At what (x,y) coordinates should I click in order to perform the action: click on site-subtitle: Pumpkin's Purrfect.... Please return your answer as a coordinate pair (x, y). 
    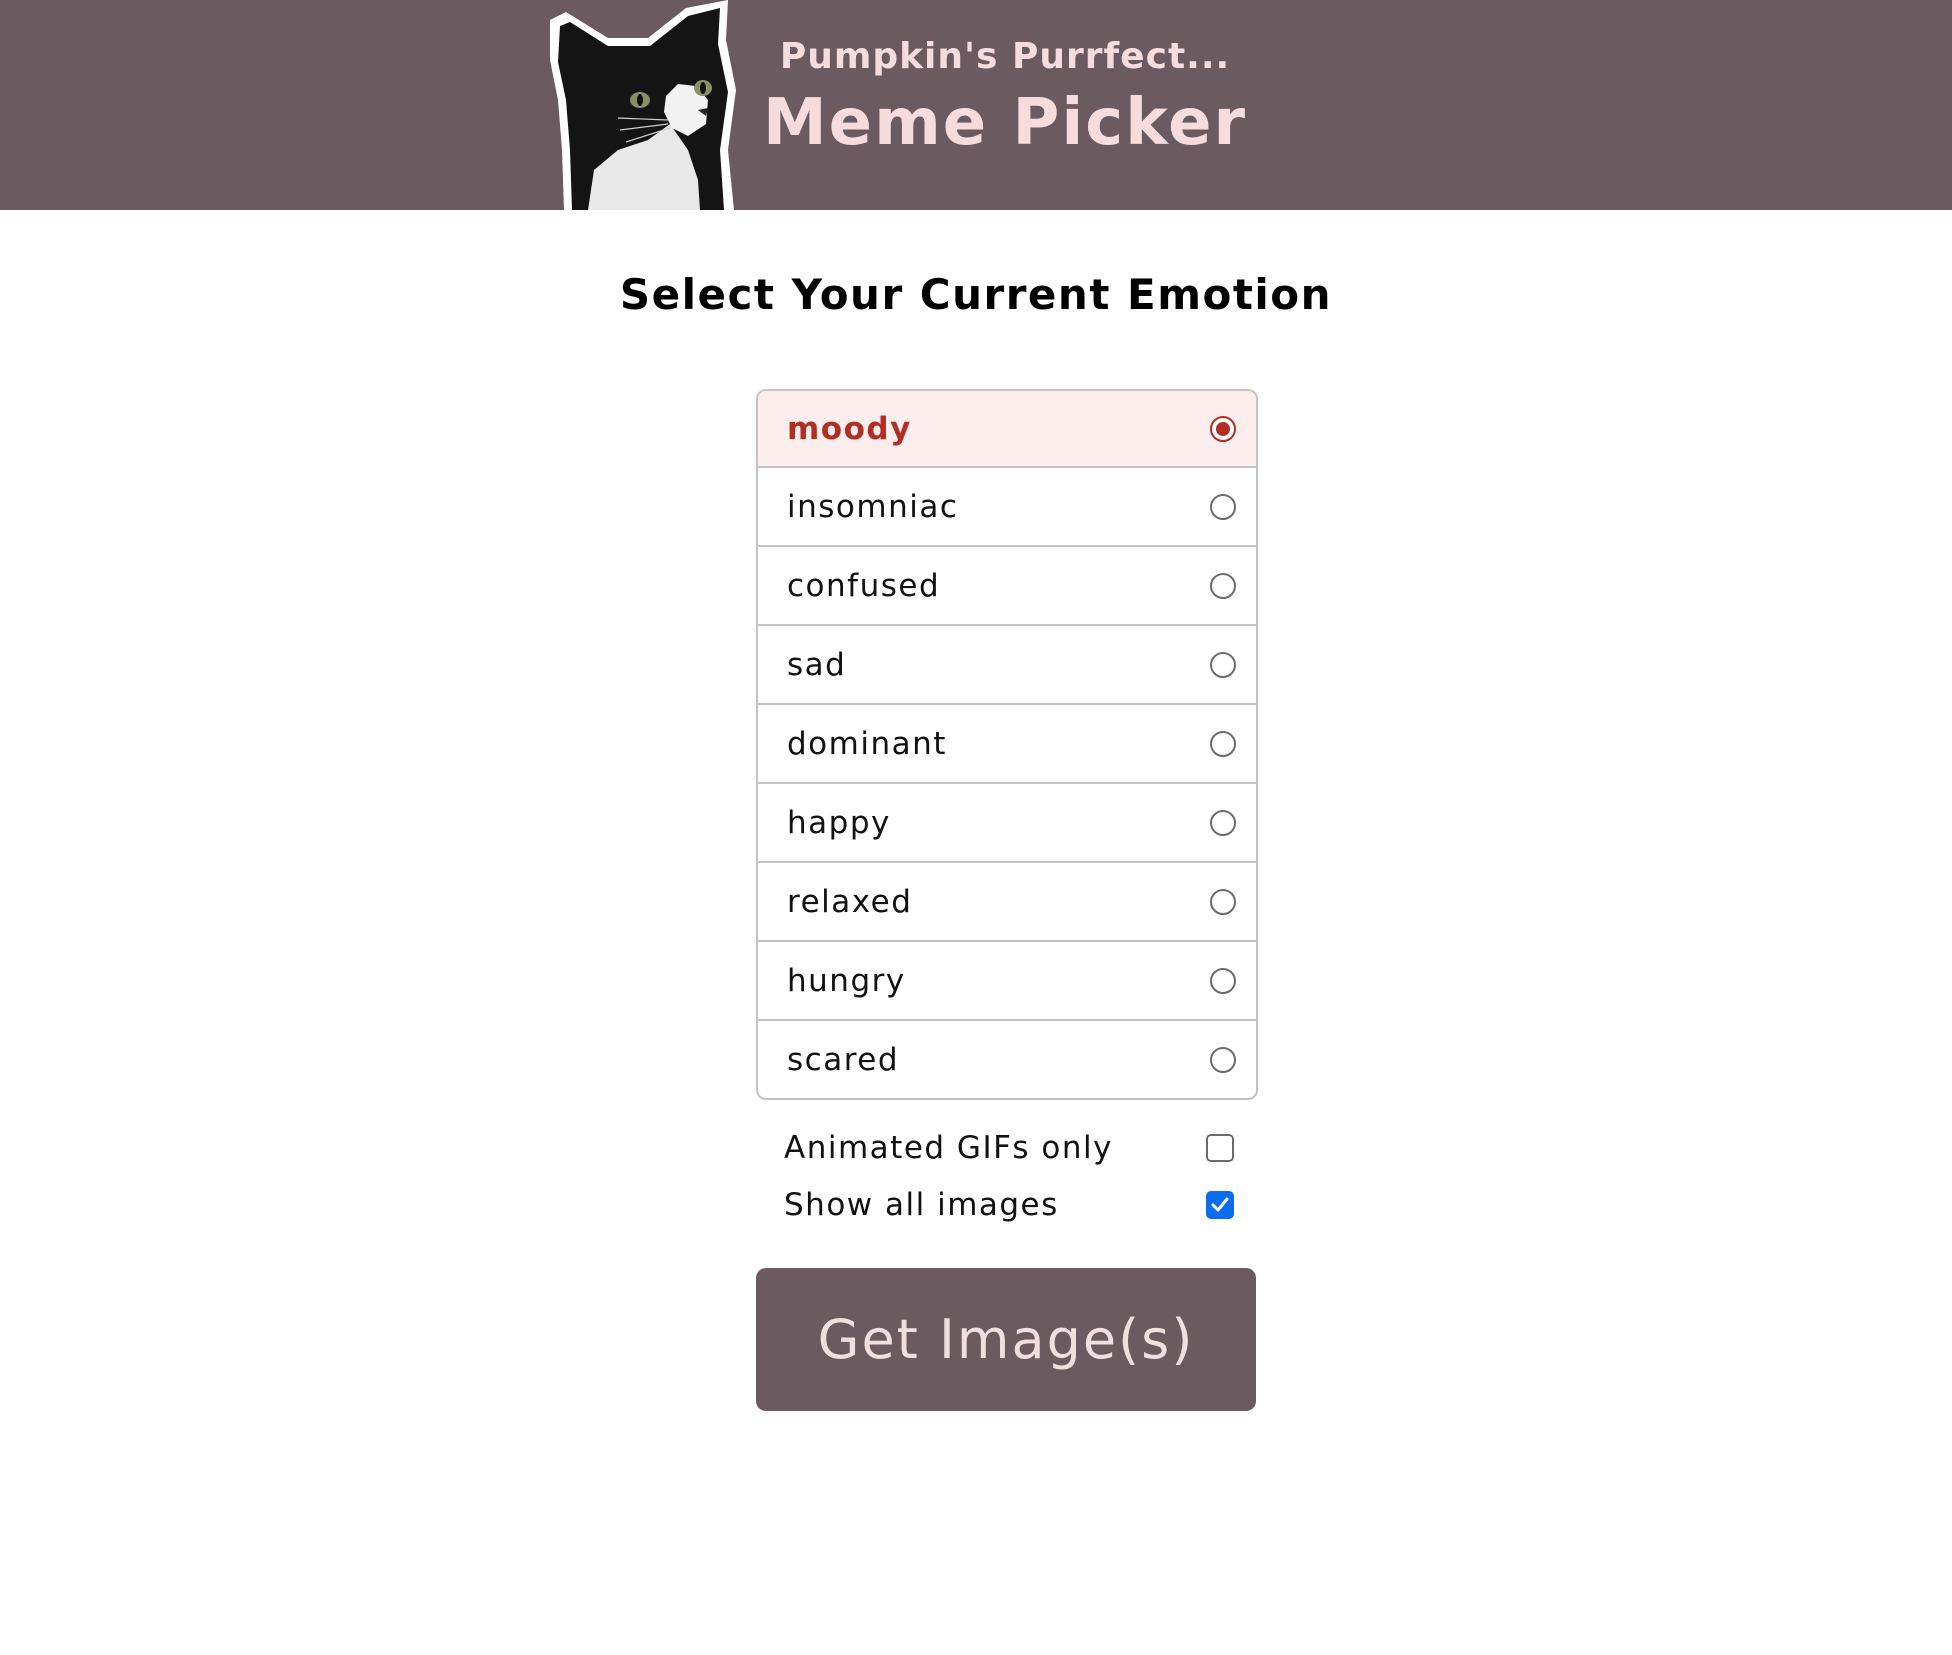
    Looking at the image, I should click on (1005, 56).